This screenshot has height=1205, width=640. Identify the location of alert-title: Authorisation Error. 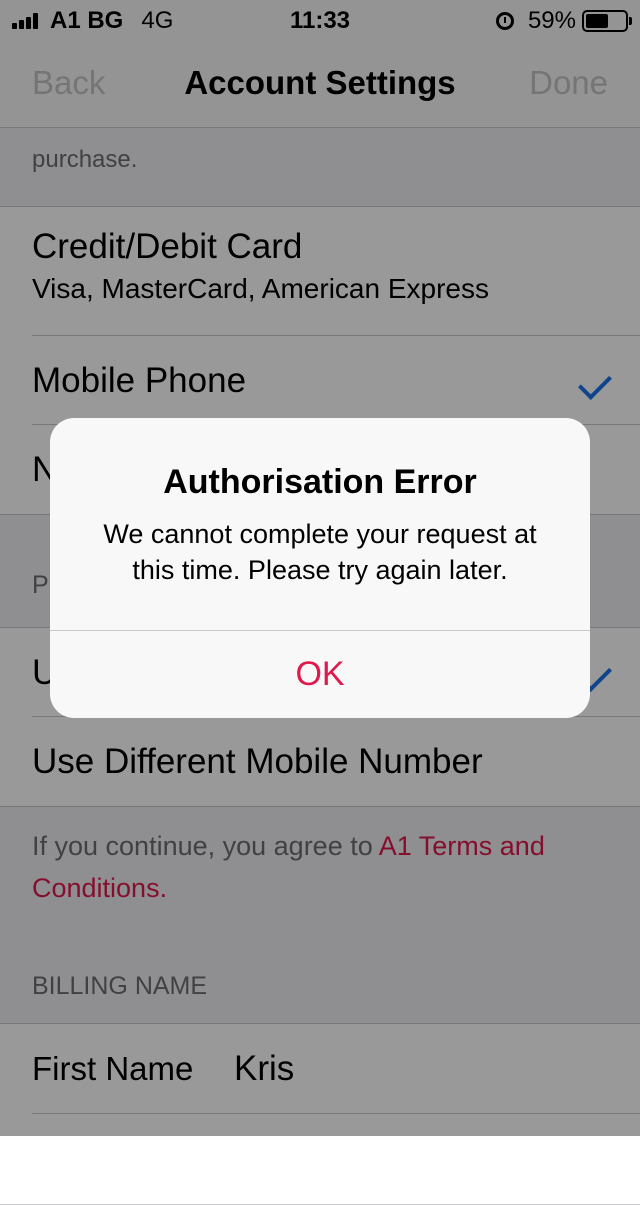
(320, 482).